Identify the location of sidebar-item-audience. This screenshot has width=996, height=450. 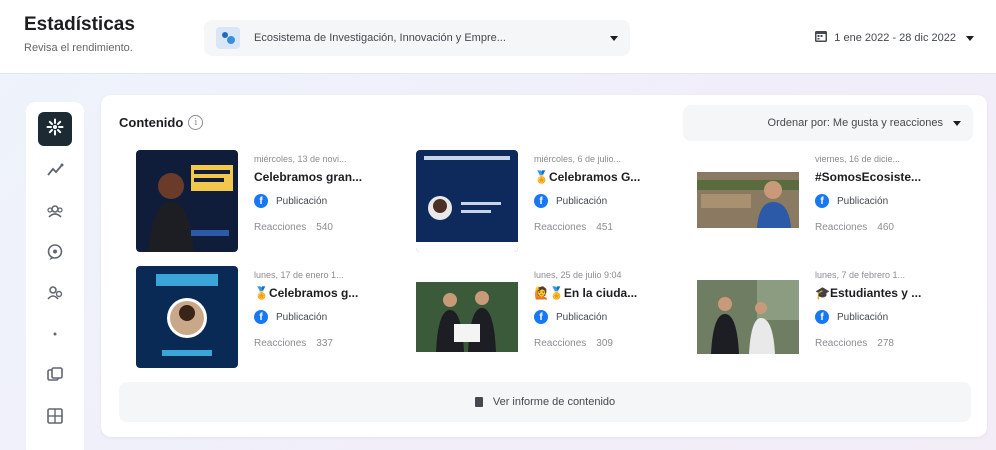
(55, 213).